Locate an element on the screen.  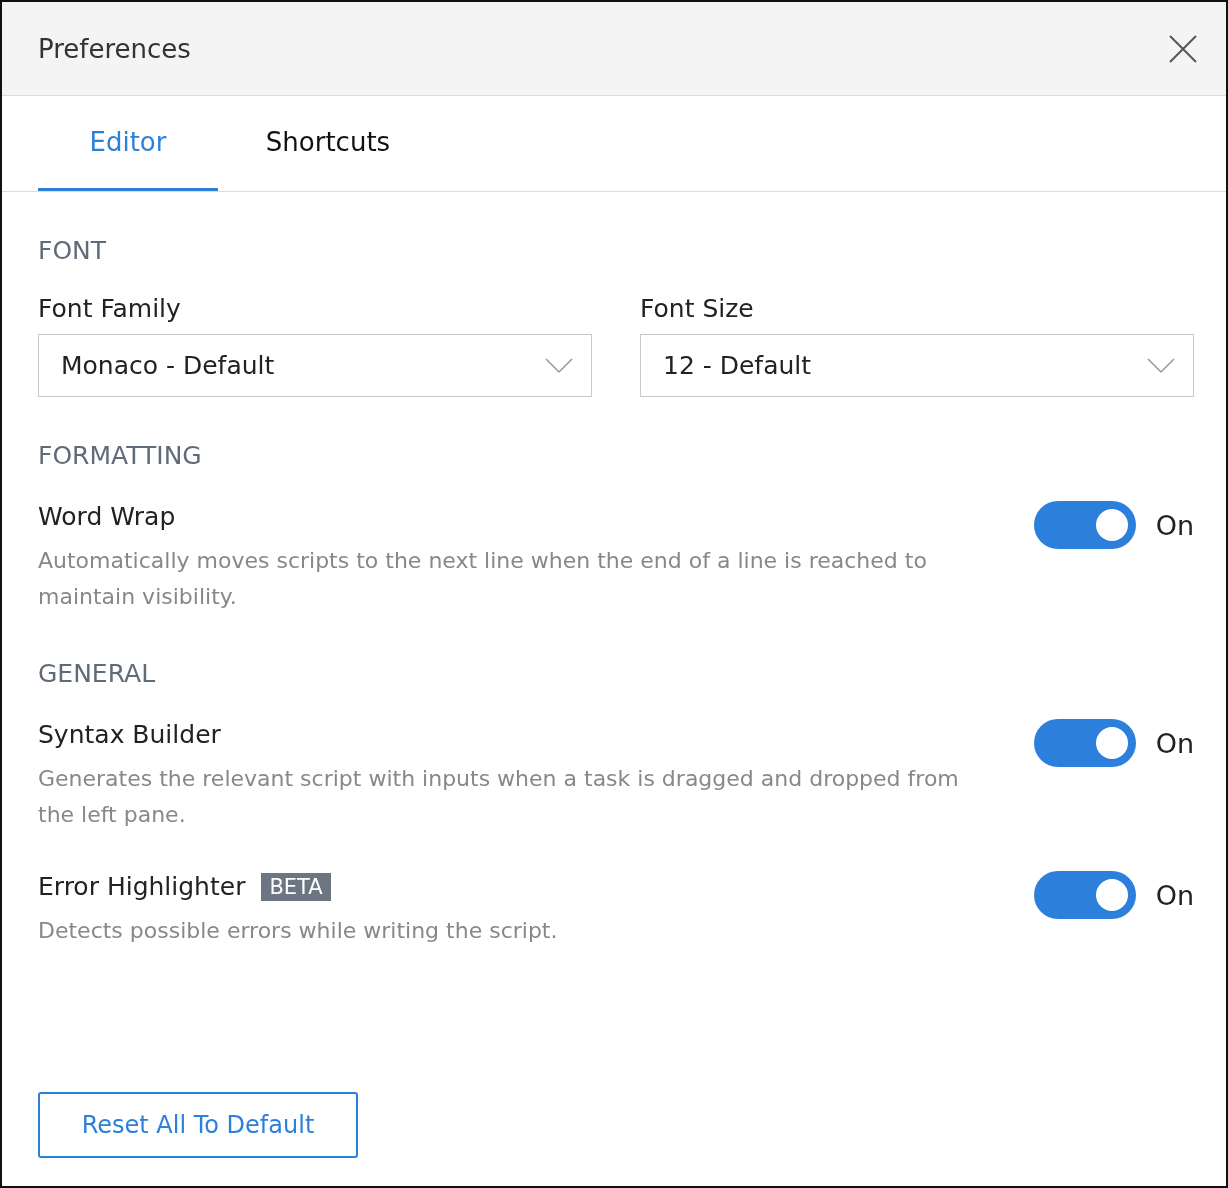
setting-title: Error Highlighter is located at coordinates (142, 887).